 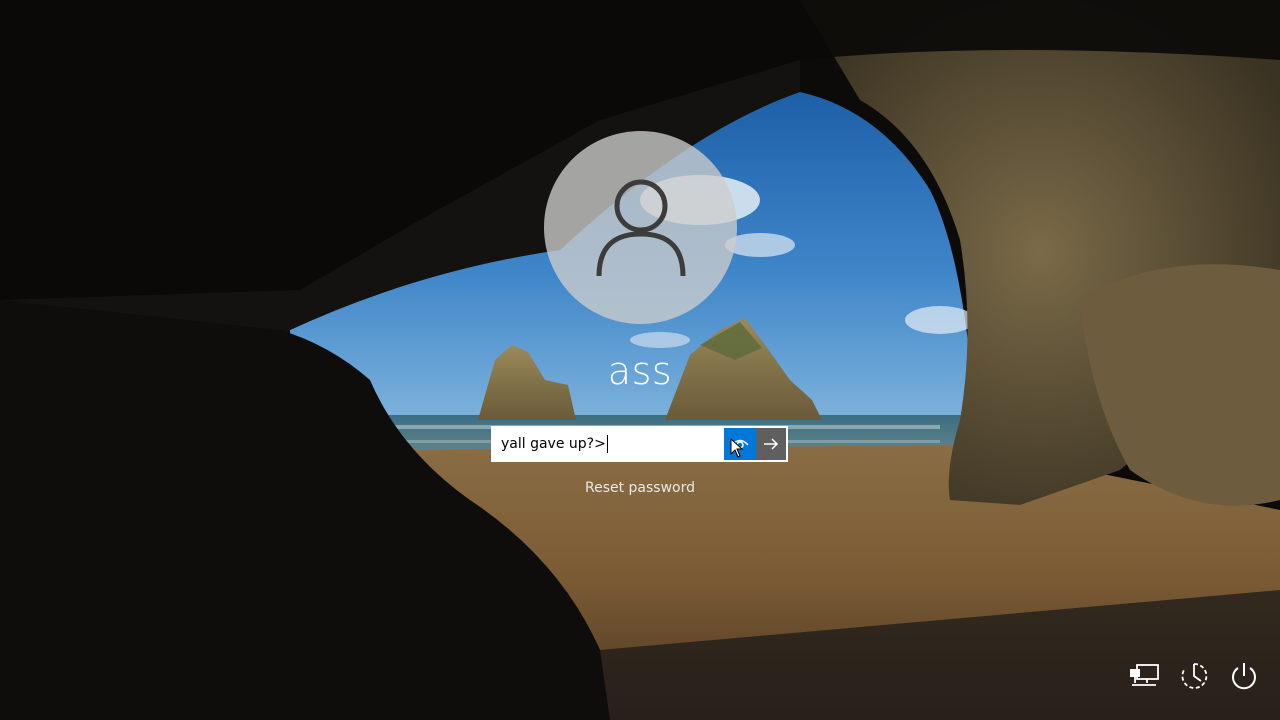 I want to click on reset-password-link: Reset password, so click(x=640, y=488).